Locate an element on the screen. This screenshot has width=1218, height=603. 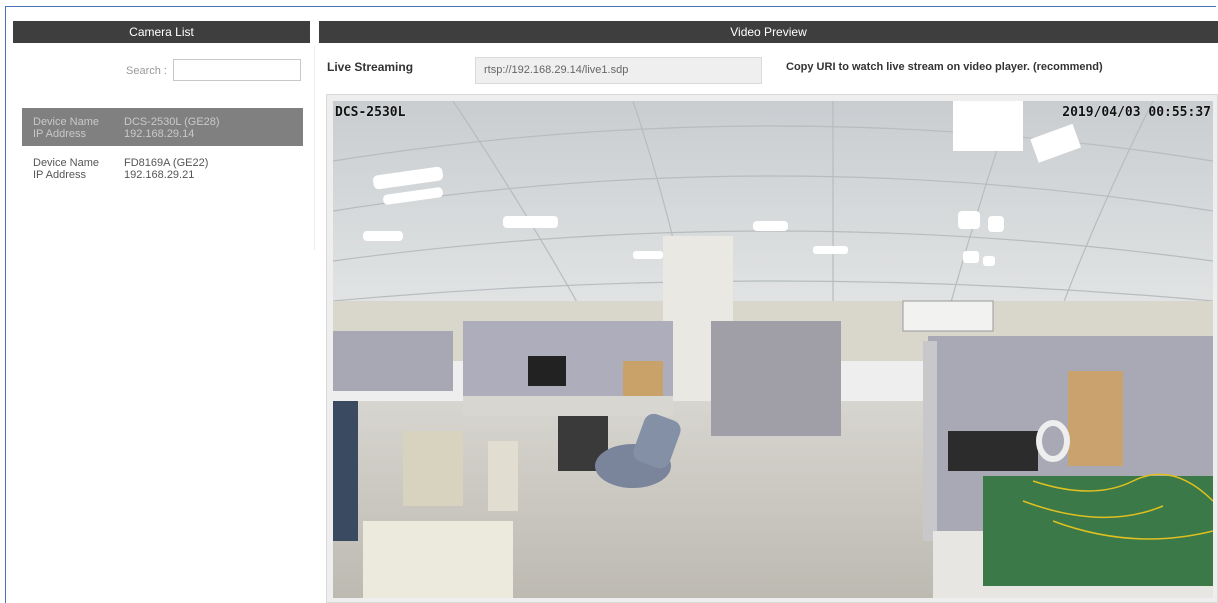
search-label: Search : is located at coordinates (146, 71).